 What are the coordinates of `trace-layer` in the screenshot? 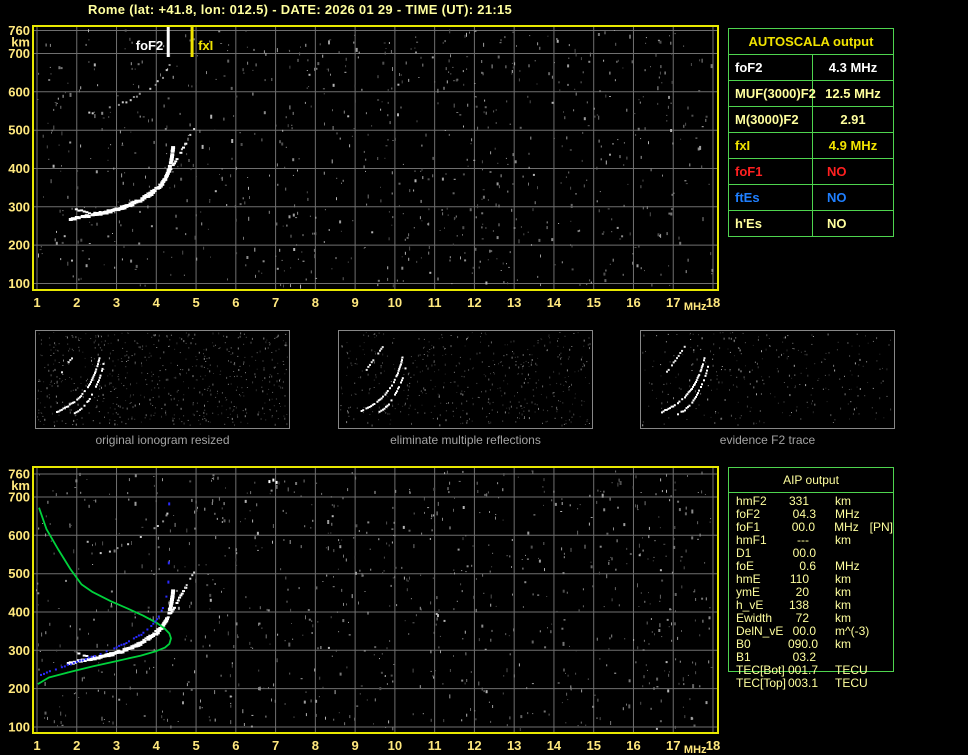 It's located at (131, 143).